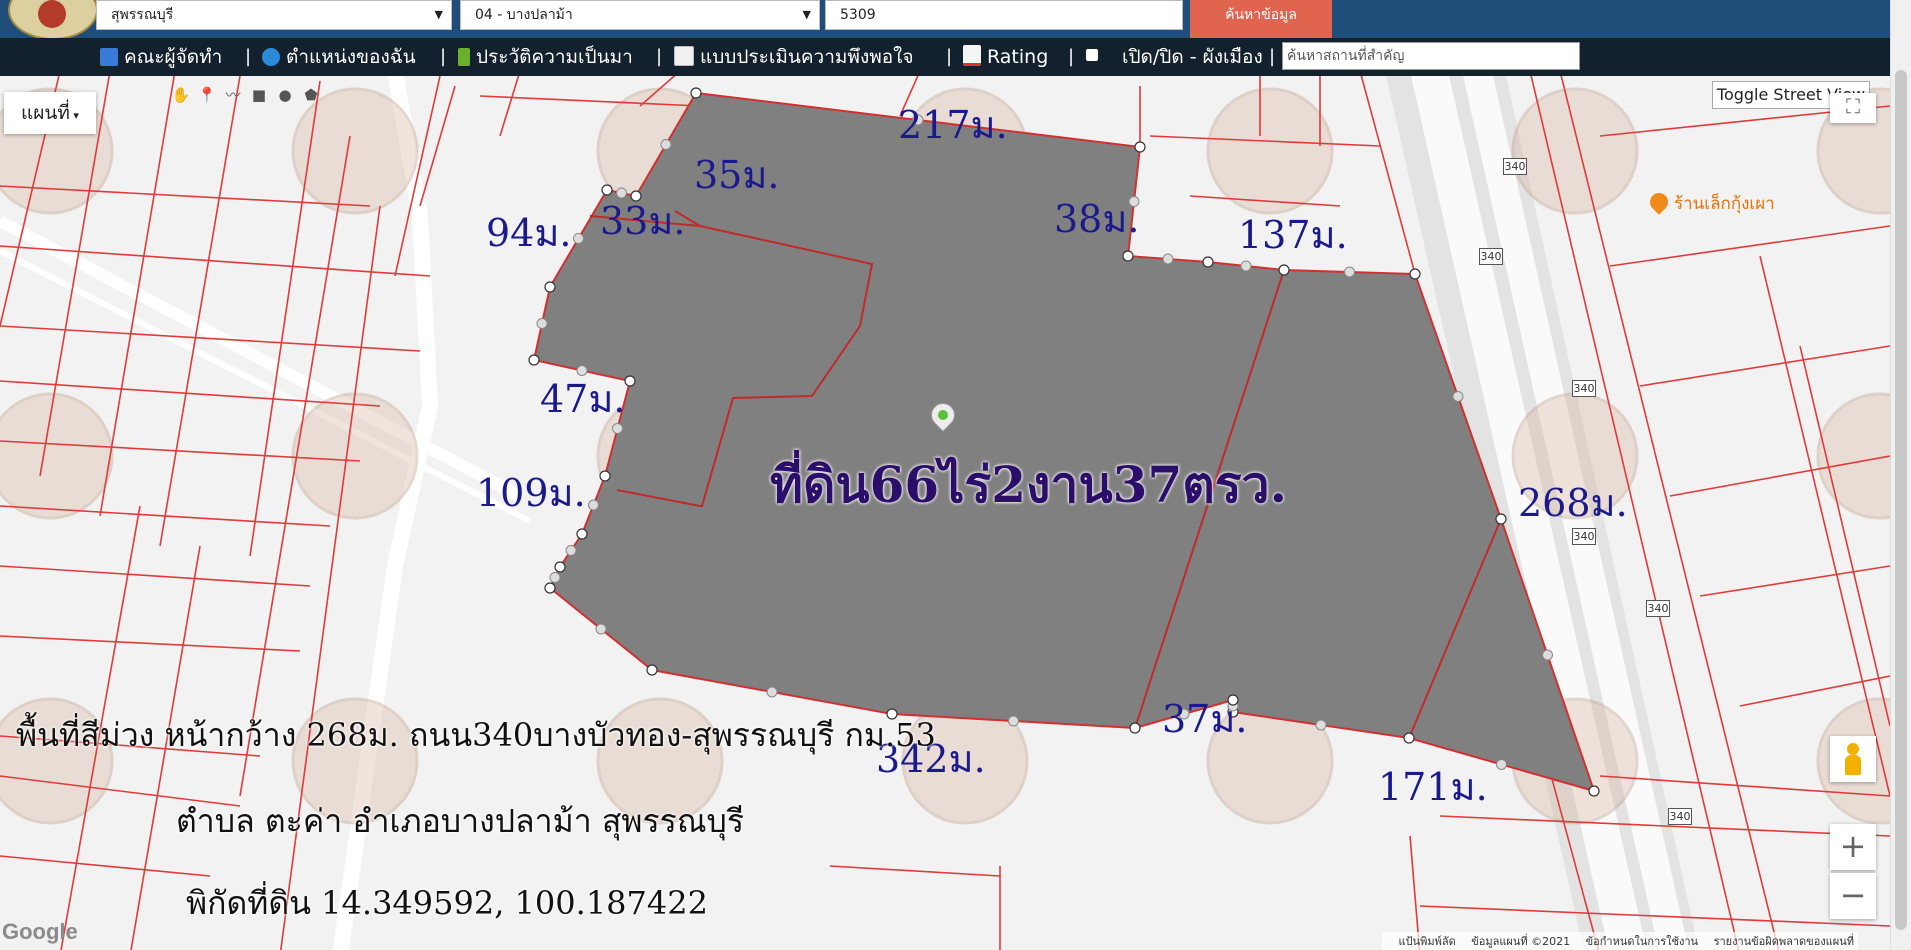  I want to click on district-select: 04 - บางปลาม้า ▼, so click(640, 15).